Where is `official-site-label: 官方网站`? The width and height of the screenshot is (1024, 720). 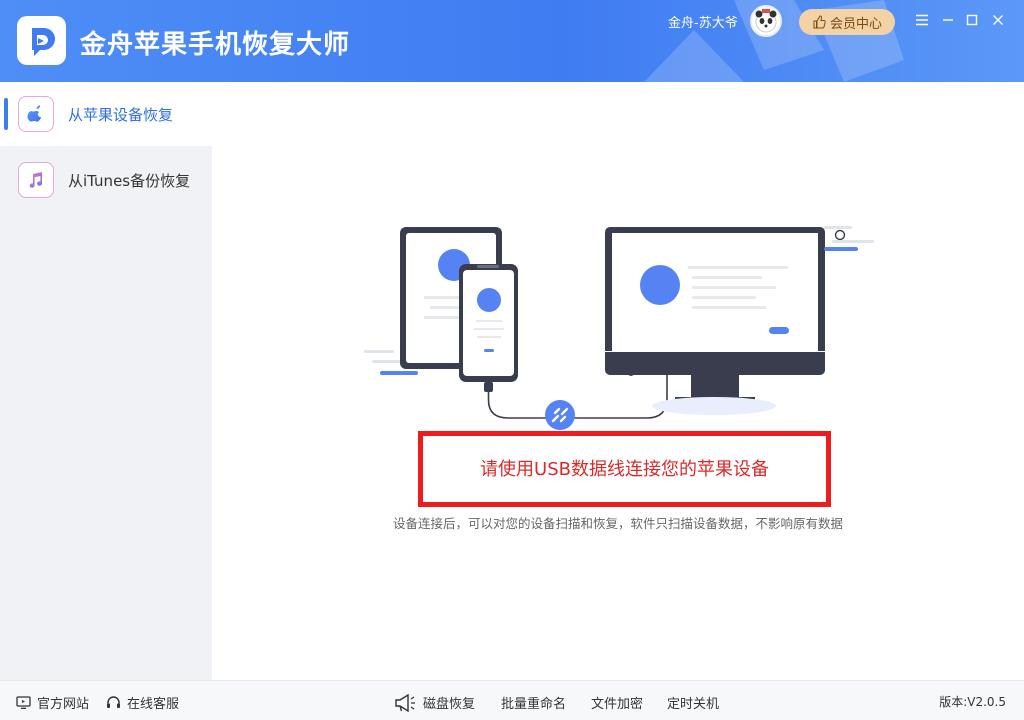
official-site-label: 官方网站 is located at coordinates (63, 704).